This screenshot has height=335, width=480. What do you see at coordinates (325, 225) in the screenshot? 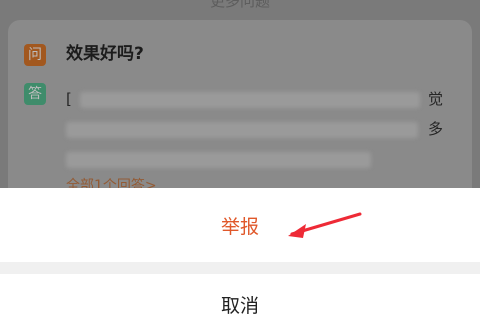
I see `annotation-arrow-icon` at bounding box center [325, 225].